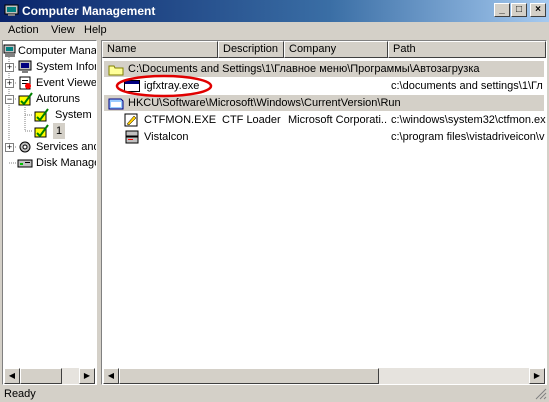 This screenshot has width=549, height=402. I want to click on column-header-path: Path, so click(467, 49).